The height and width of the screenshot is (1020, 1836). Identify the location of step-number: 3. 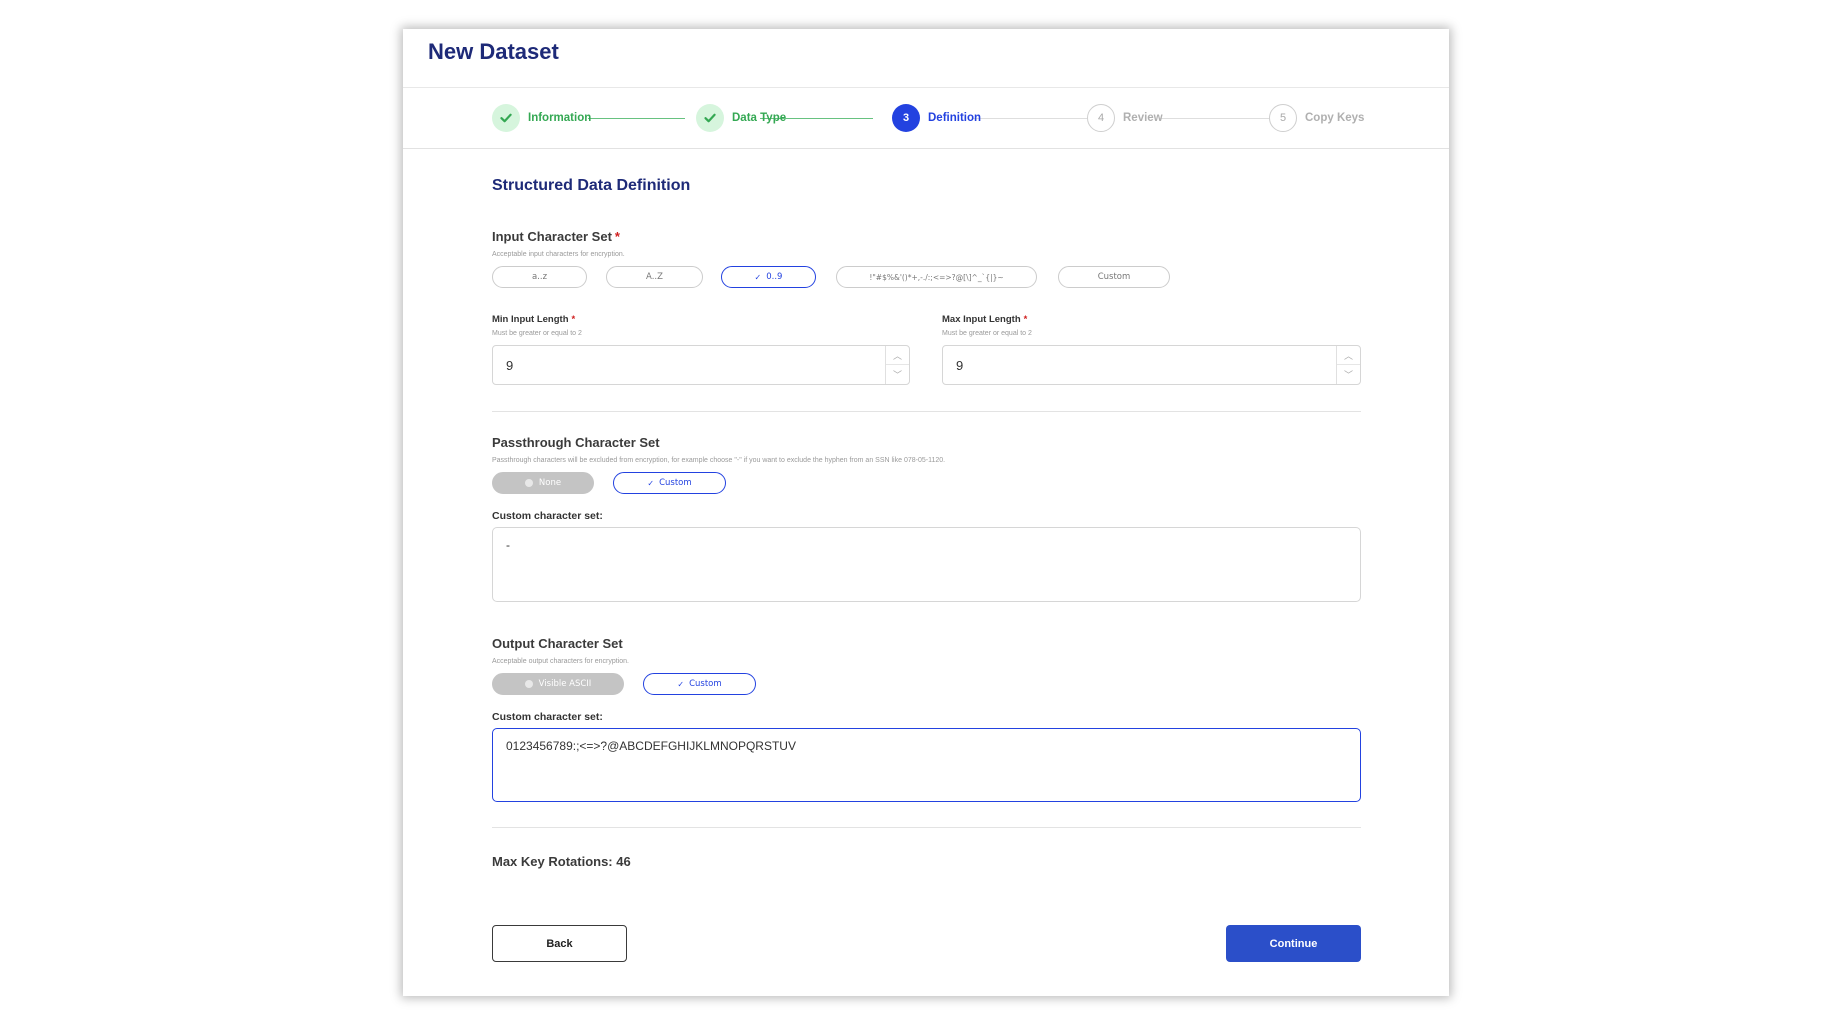
(906, 118).